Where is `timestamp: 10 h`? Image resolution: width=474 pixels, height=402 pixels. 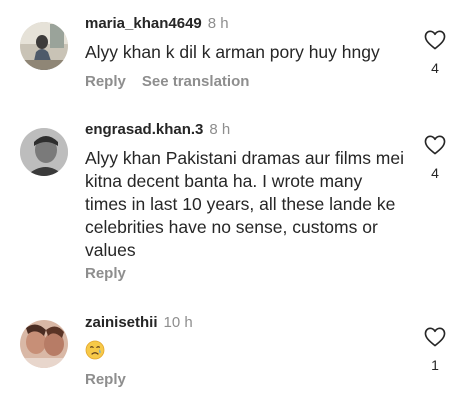 timestamp: 10 h is located at coordinates (178, 322).